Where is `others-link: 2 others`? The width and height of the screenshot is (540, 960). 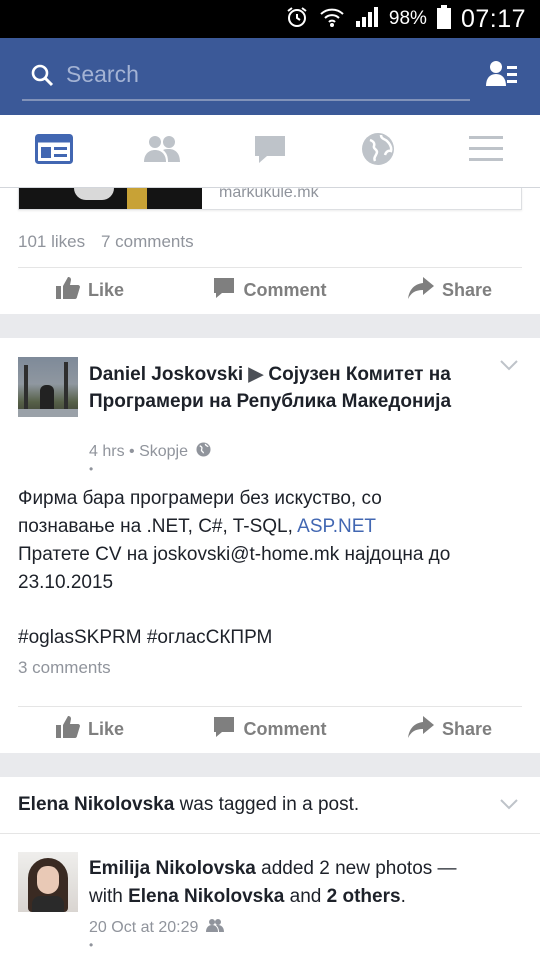
others-link: 2 others is located at coordinates (364, 896).